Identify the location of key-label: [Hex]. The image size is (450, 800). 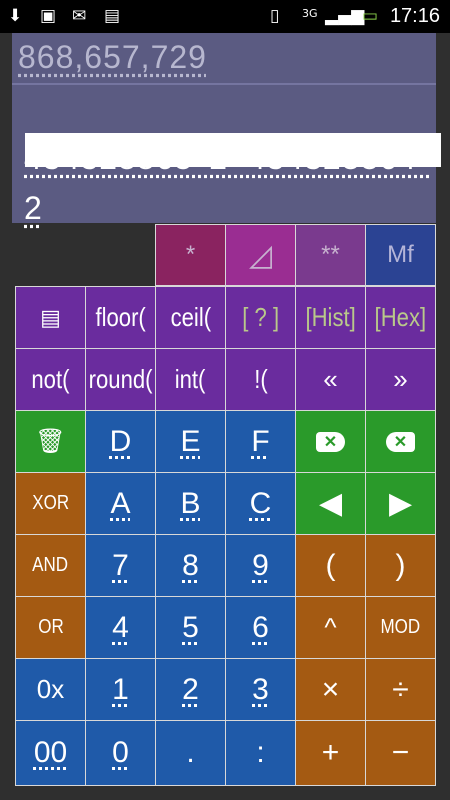
(400, 317).